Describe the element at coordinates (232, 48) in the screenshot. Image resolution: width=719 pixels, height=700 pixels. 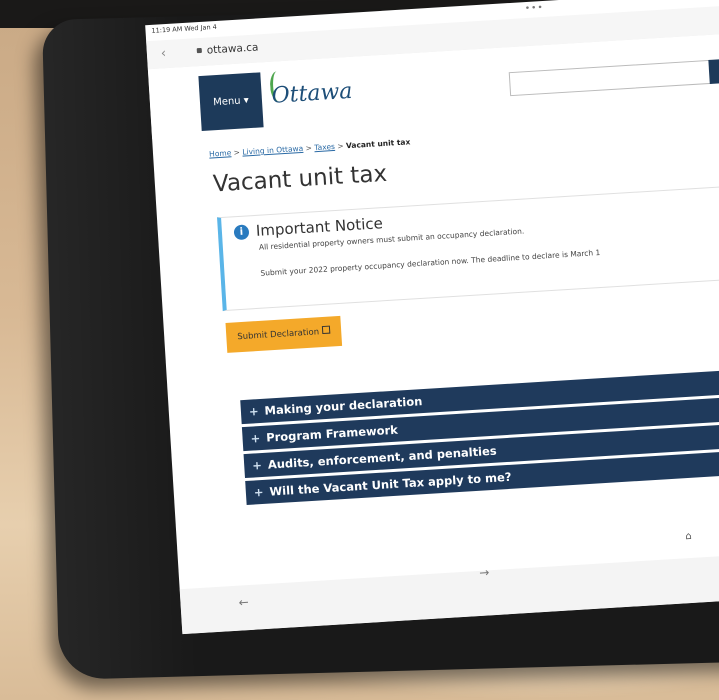
I see `url-text: ottawa.ca` at that location.